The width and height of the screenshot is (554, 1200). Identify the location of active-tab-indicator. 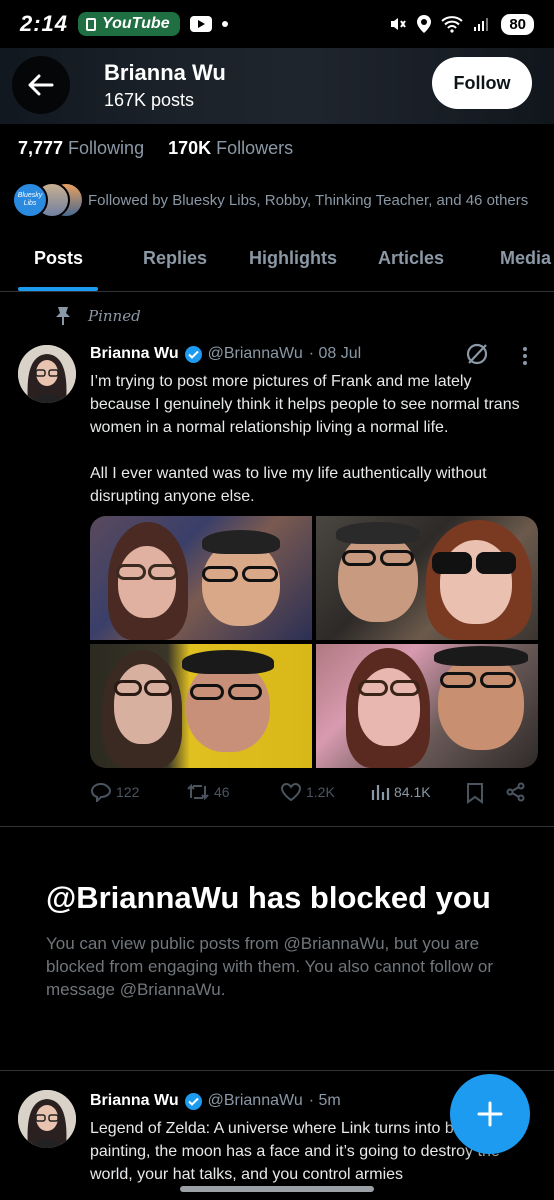
(58, 289).